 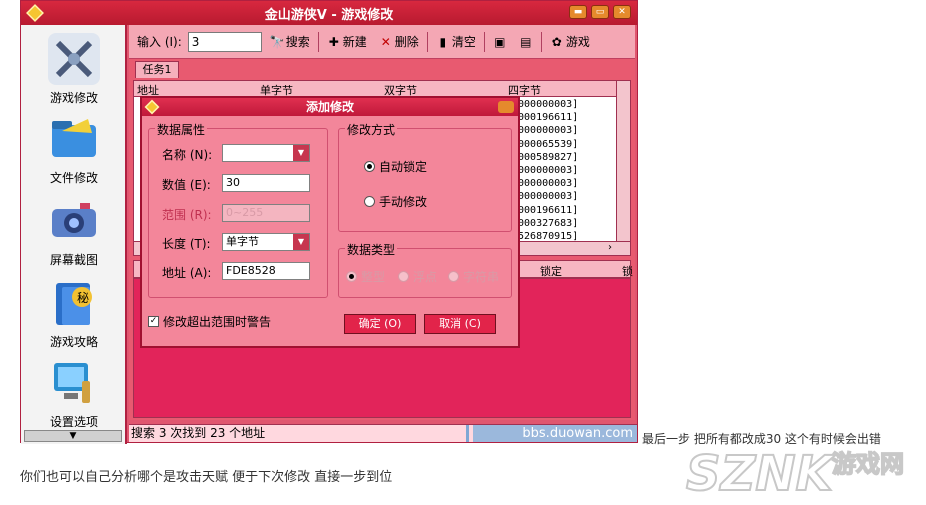 I want to click on clear-button: ▮ 清空, so click(x=456, y=41).